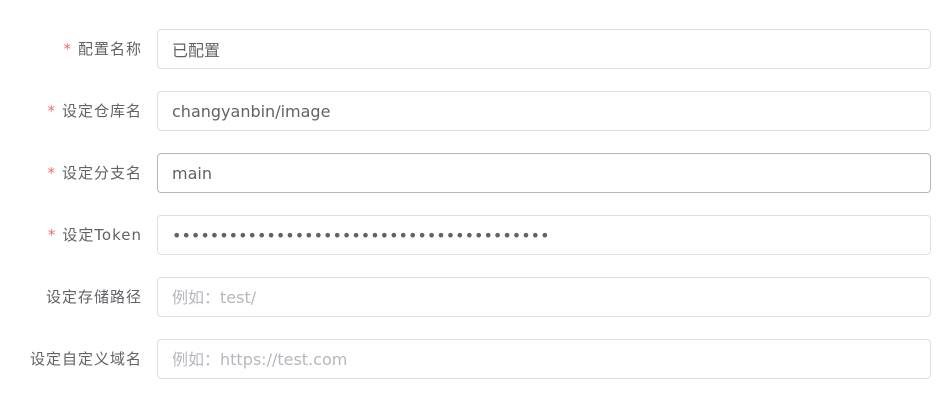  I want to click on form-row-repo-name: * 设定仓库名, so click(474, 111).